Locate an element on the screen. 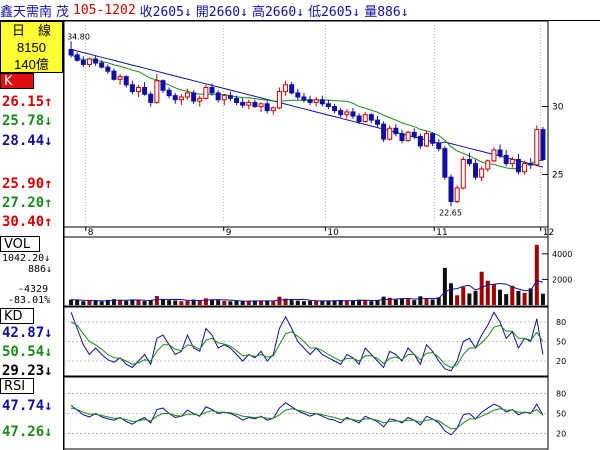 Image resolution: width=600 pixels, height=450 pixels. rsi-y-tick-label: 20 is located at coordinates (561, 434).